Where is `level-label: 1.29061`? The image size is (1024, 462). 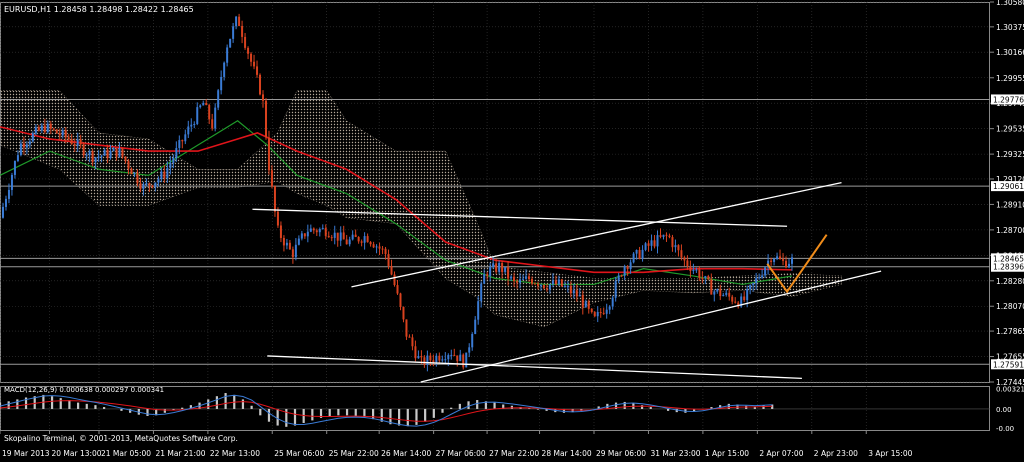
level-label: 1.29061 is located at coordinates (1008, 186).